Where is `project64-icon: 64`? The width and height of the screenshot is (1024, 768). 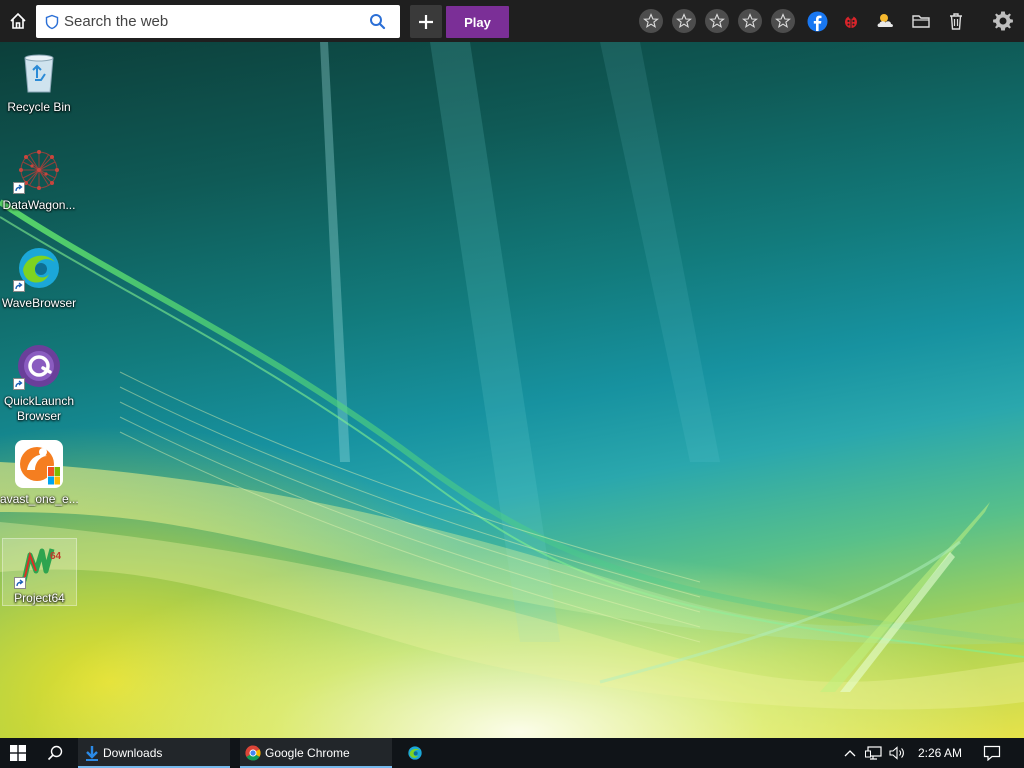
project64-icon: 64 is located at coordinates (38, 565).